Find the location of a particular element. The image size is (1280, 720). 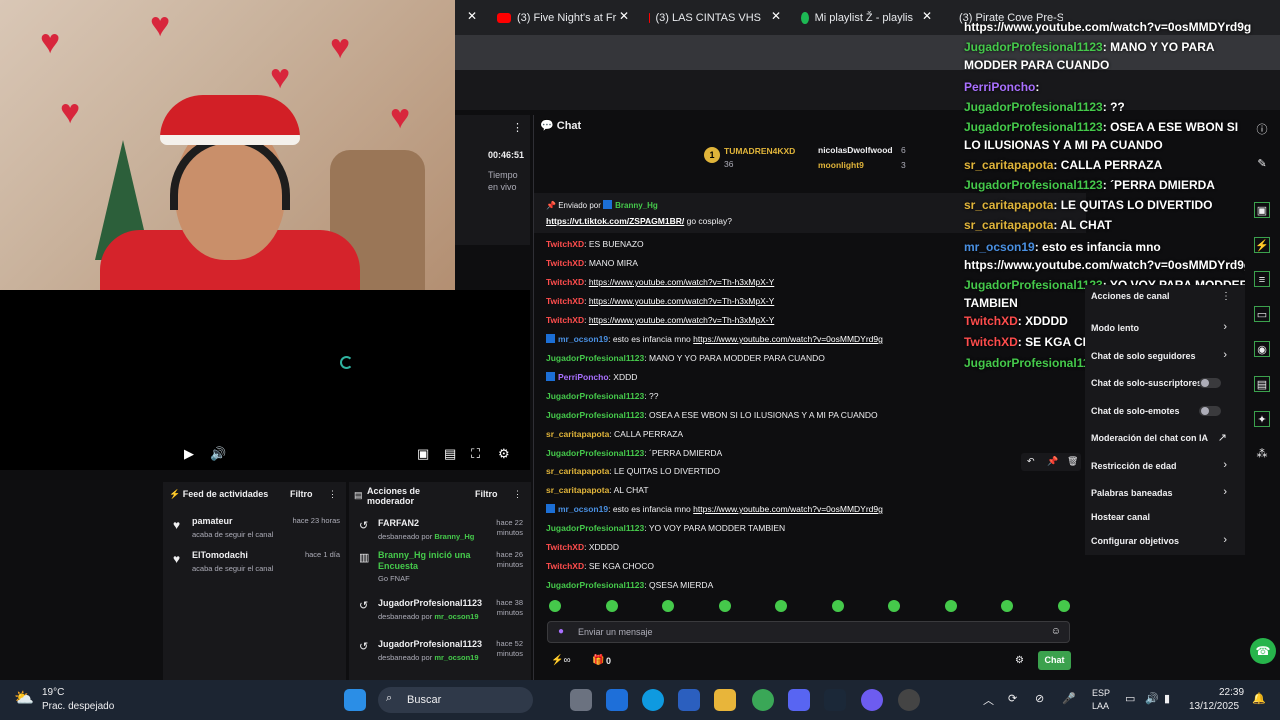

mod-action-title: Branny_Hg inició una Encuesta is located at coordinates (425, 561).